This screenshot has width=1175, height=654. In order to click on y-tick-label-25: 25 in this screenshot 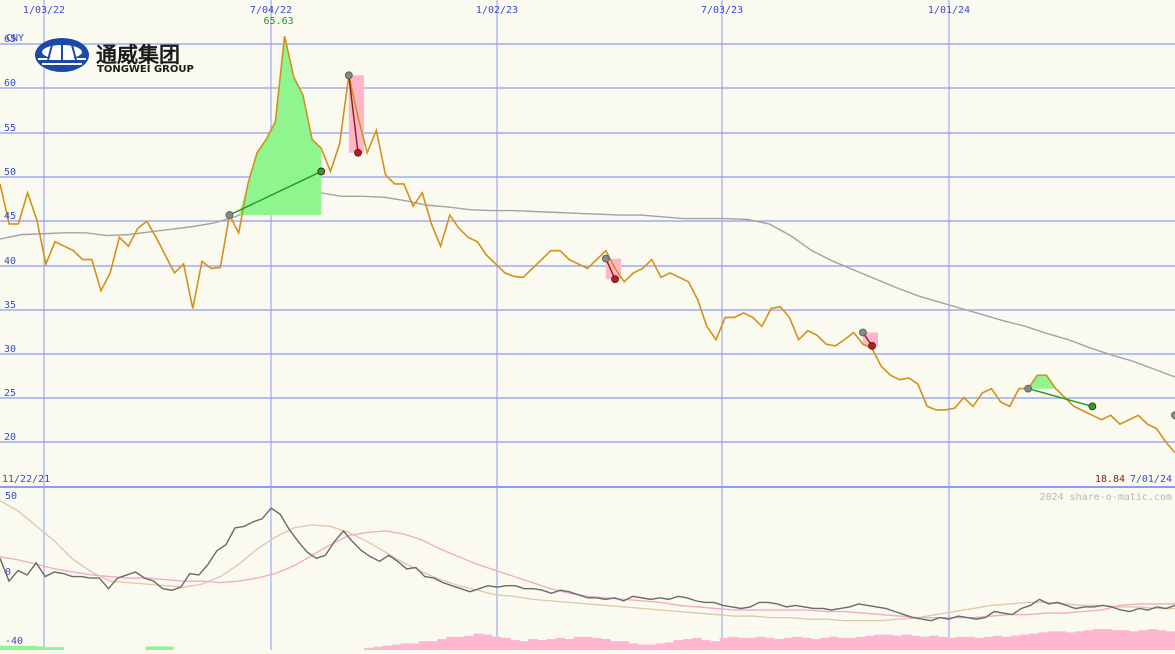, I will do `click(10, 393)`.